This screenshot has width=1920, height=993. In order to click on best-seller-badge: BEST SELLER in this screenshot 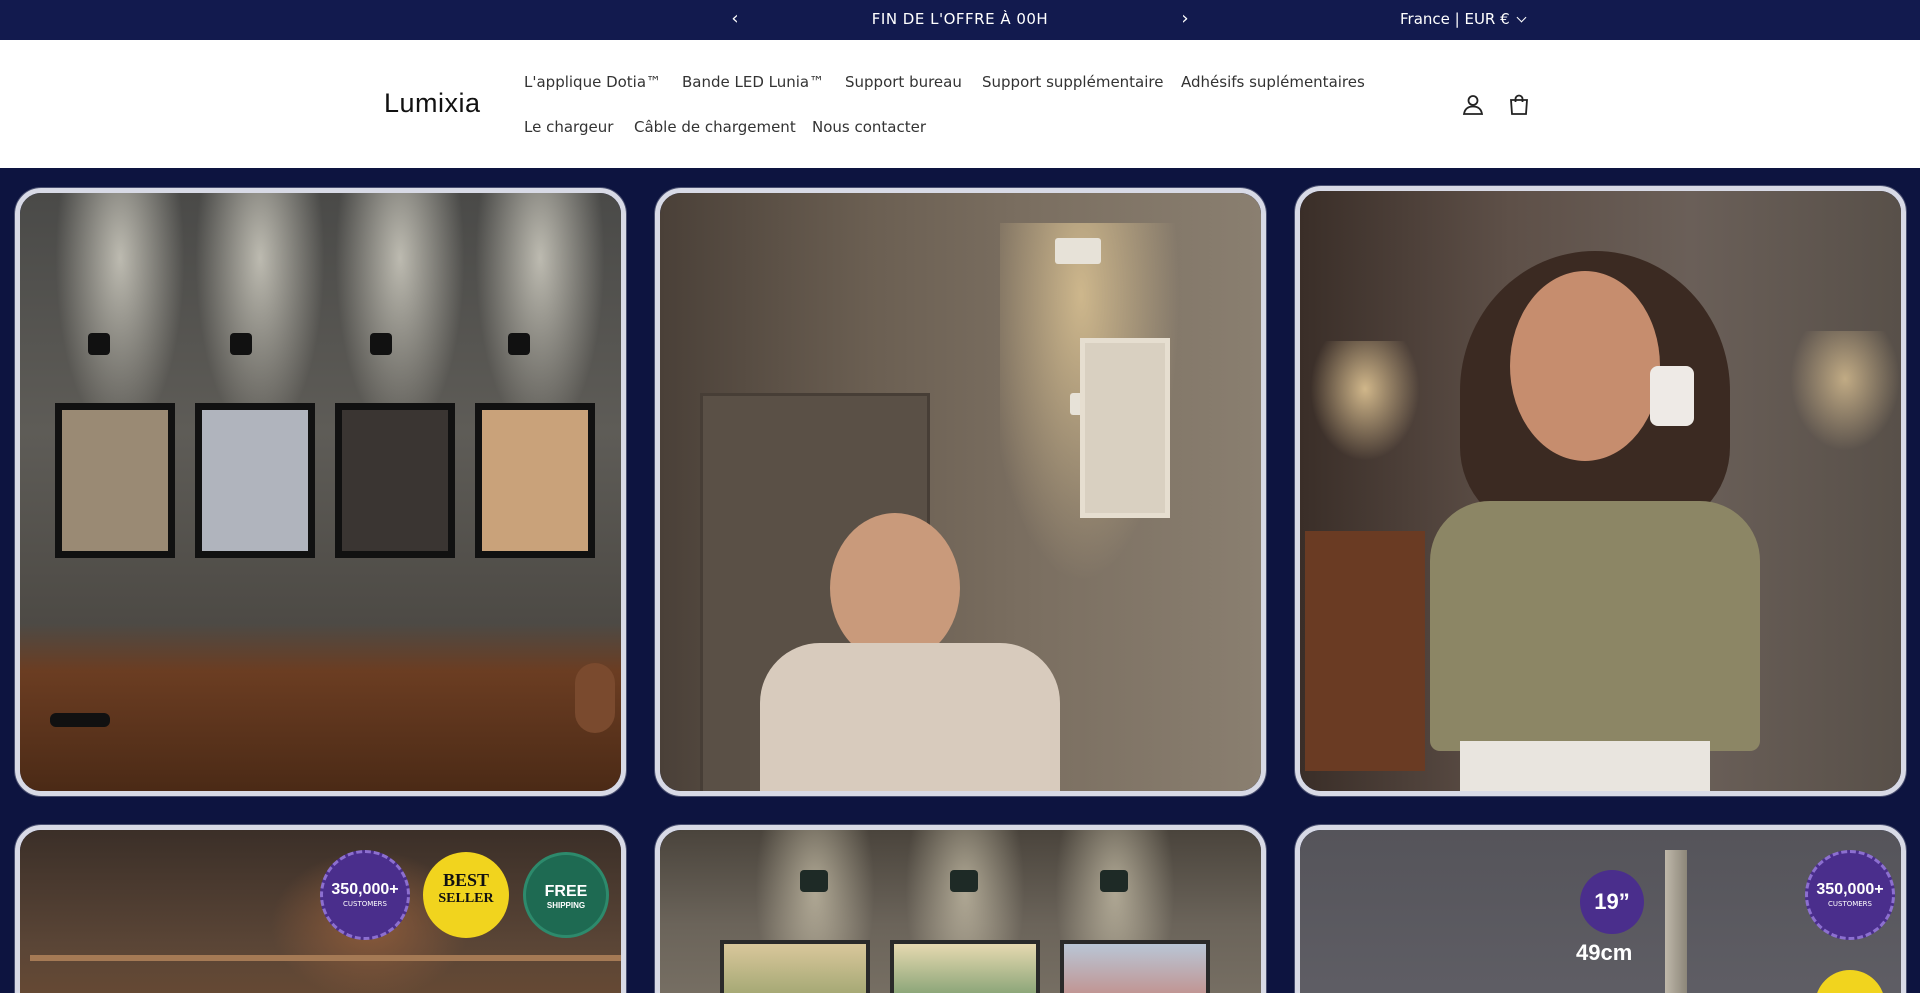, I will do `click(466, 895)`.